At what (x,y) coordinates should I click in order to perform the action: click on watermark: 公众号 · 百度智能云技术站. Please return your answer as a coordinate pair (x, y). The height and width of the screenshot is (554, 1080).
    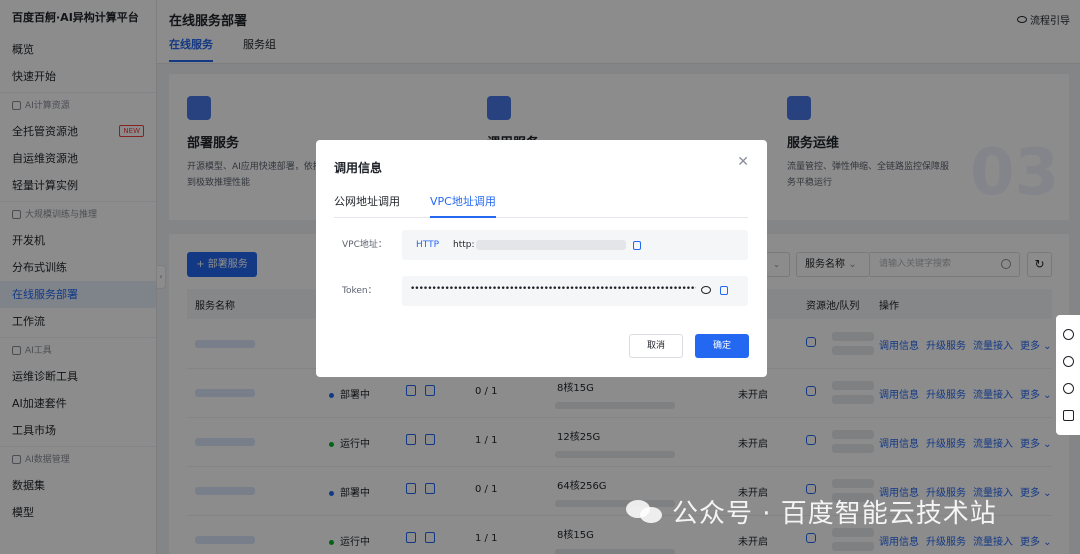
    Looking at the image, I should click on (811, 511).